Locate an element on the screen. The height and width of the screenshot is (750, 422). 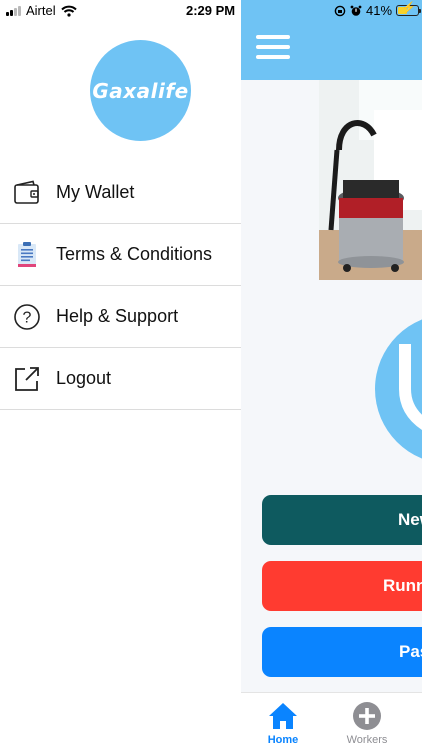
battery-percent: 41% is located at coordinates (379, 10).